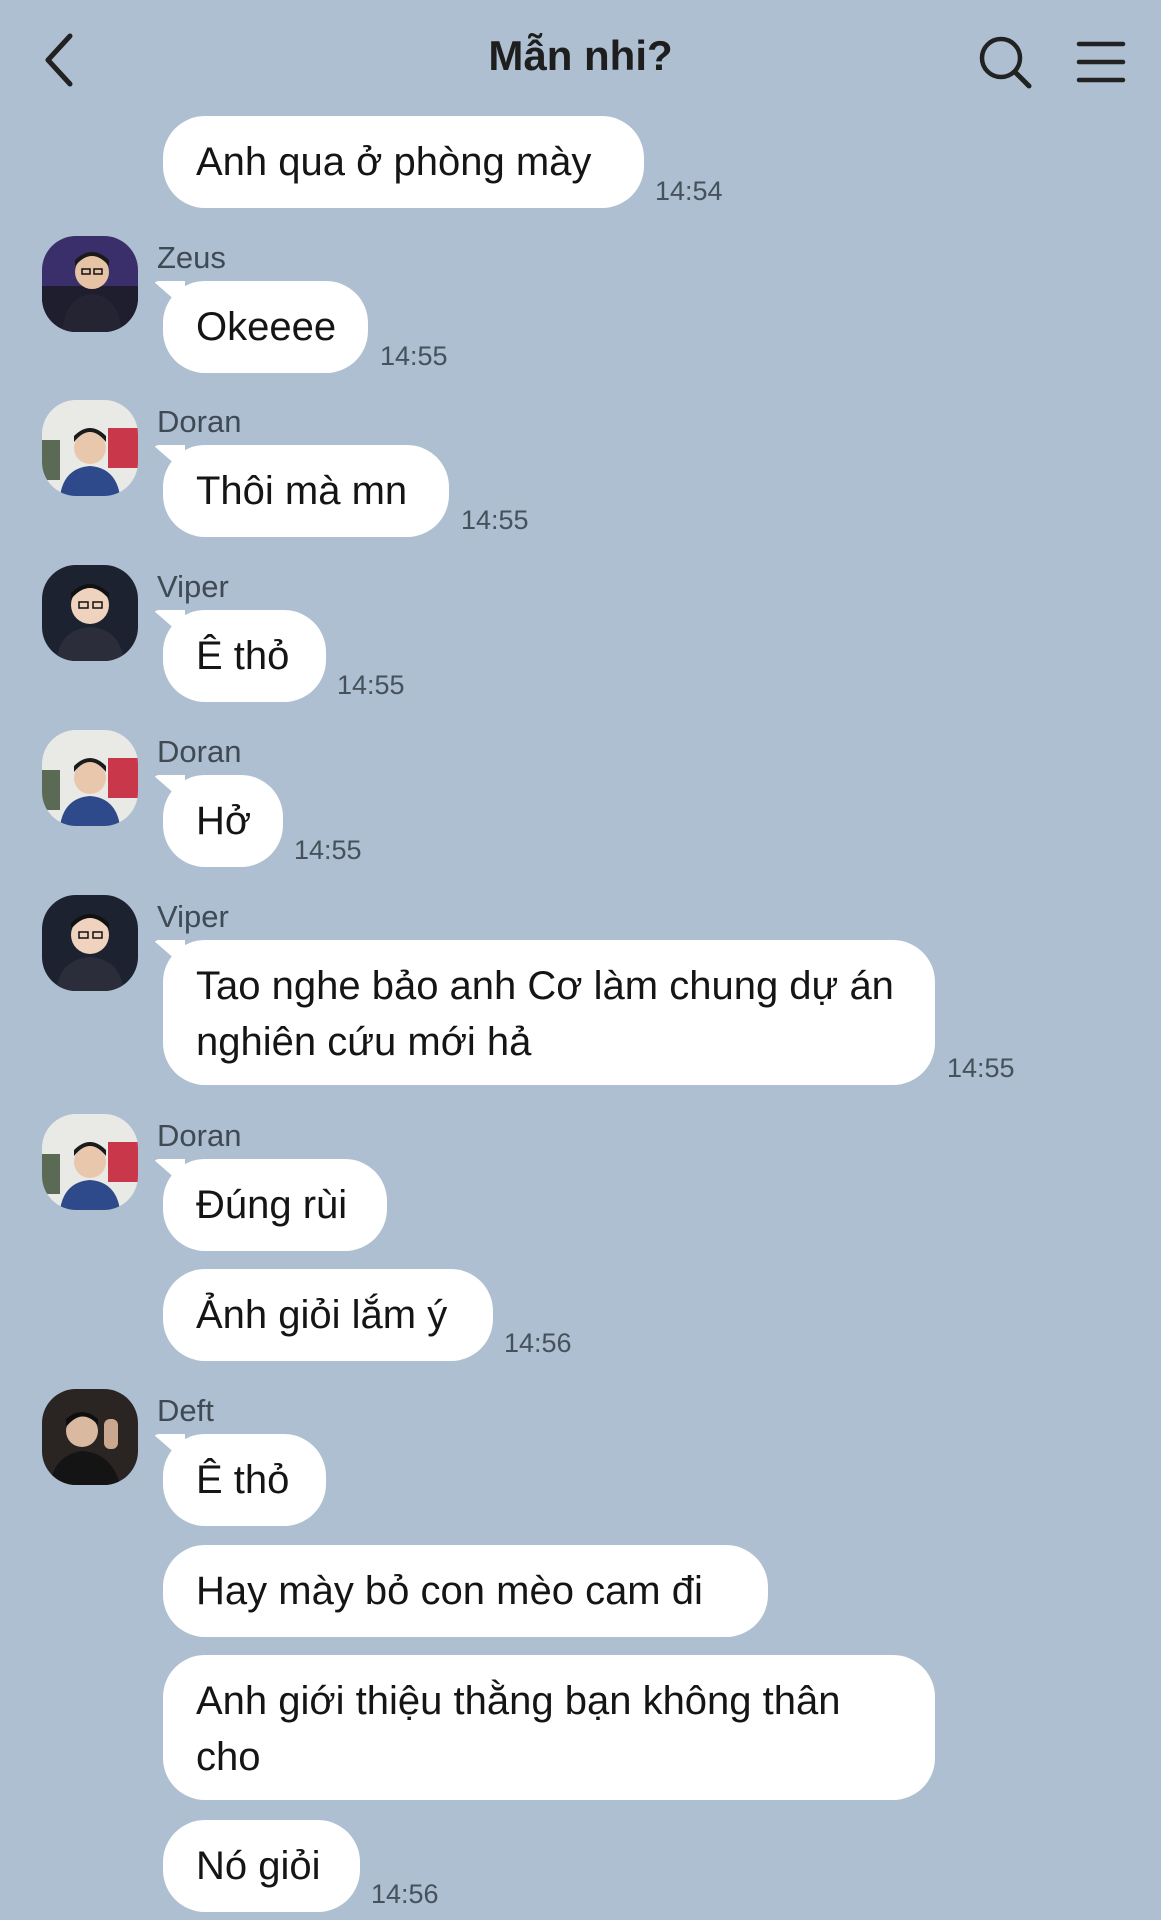 The image size is (1161, 1920). Describe the element at coordinates (322, 1315) in the screenshot. I see `message-text: Ảnh giỏi lắm ý` at that location.